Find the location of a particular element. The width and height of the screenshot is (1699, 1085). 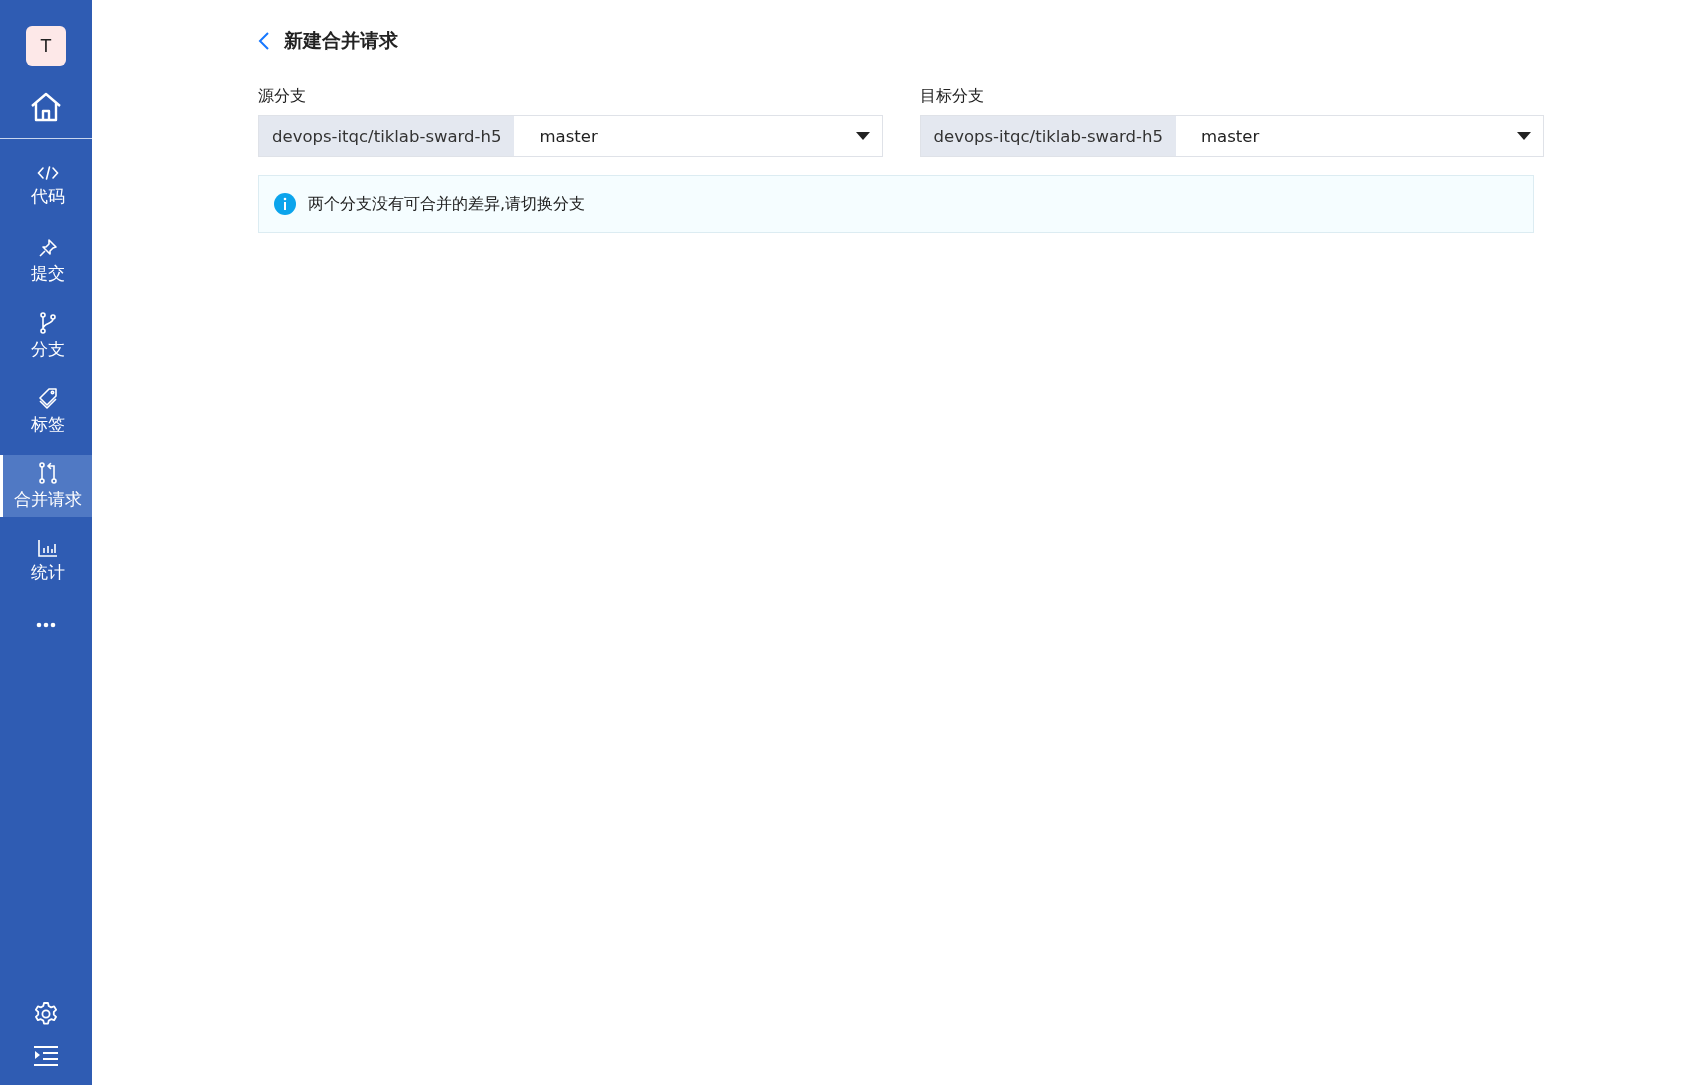

settings-icon is located at coordinates (46, 1014).